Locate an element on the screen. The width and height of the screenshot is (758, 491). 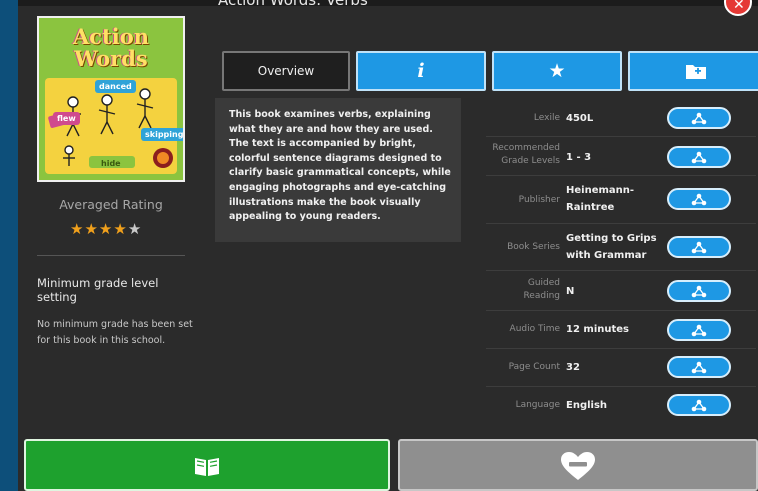
close-button: ✕ is located at coordinates (738, 8).